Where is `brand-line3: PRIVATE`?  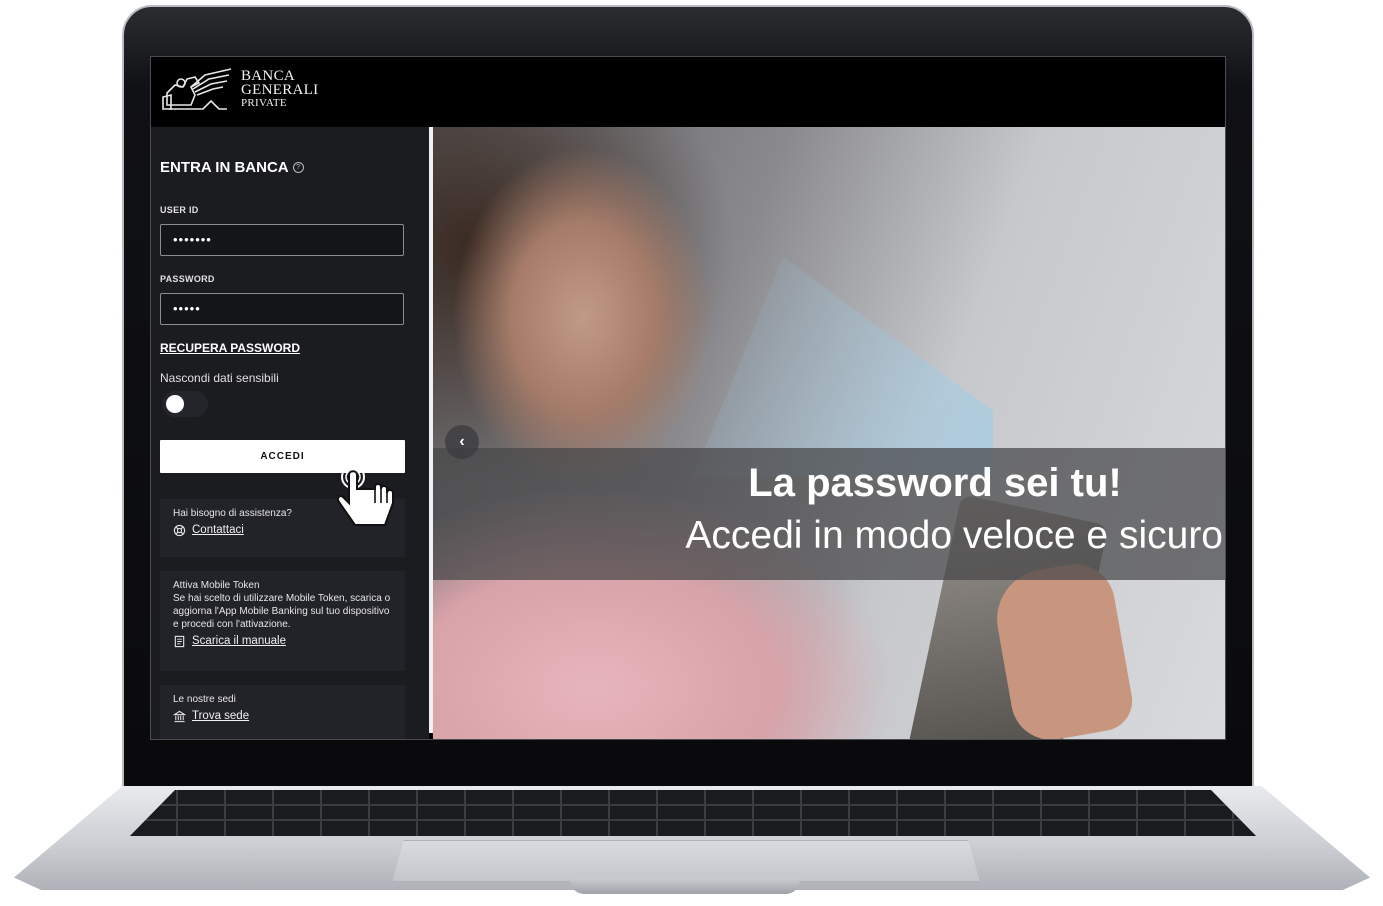 brand-line3: PRIVATE is located at coordinates (264, 103).